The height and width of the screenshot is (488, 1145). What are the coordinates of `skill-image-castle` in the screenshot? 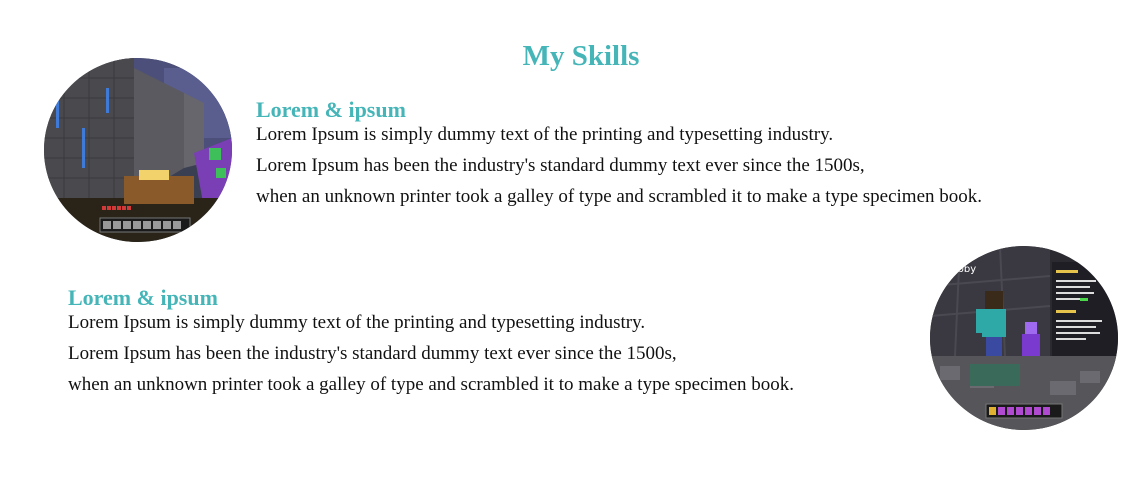 It's located at (138, 150).